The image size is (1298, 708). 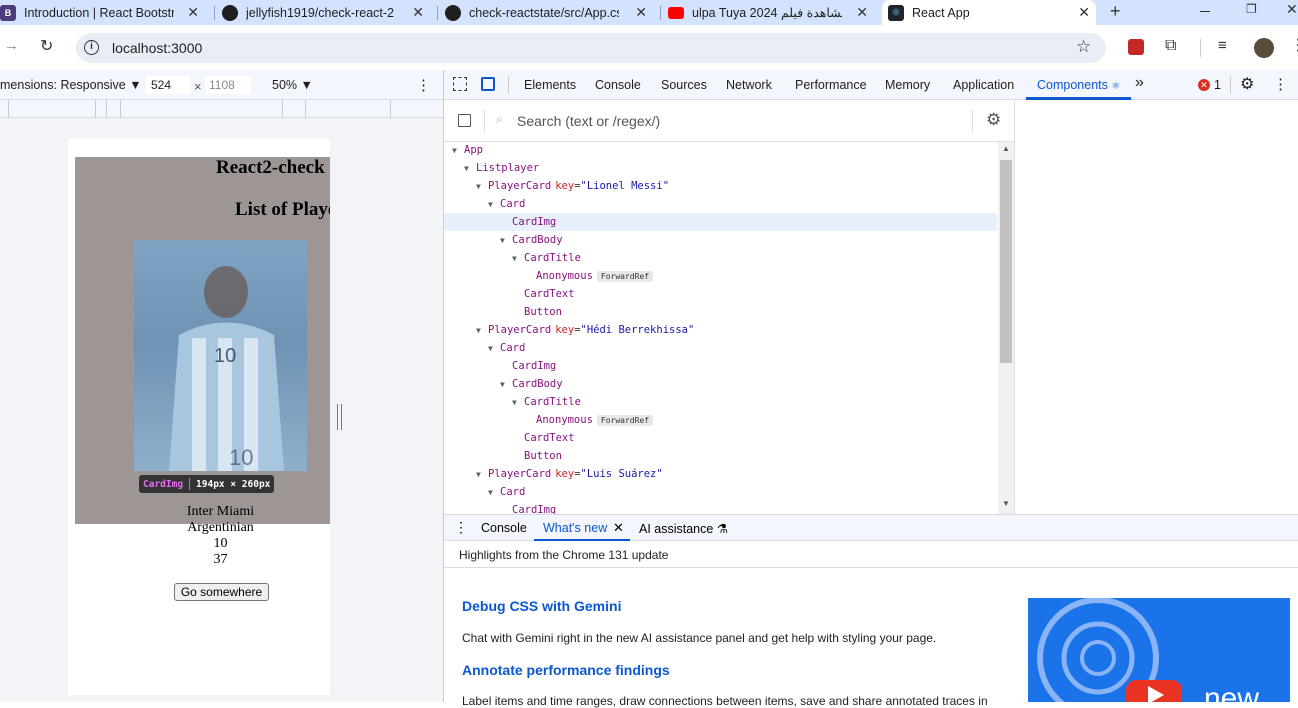 I want to click on tree-row: ▼ Listplayer, so click(x=720, y=168).